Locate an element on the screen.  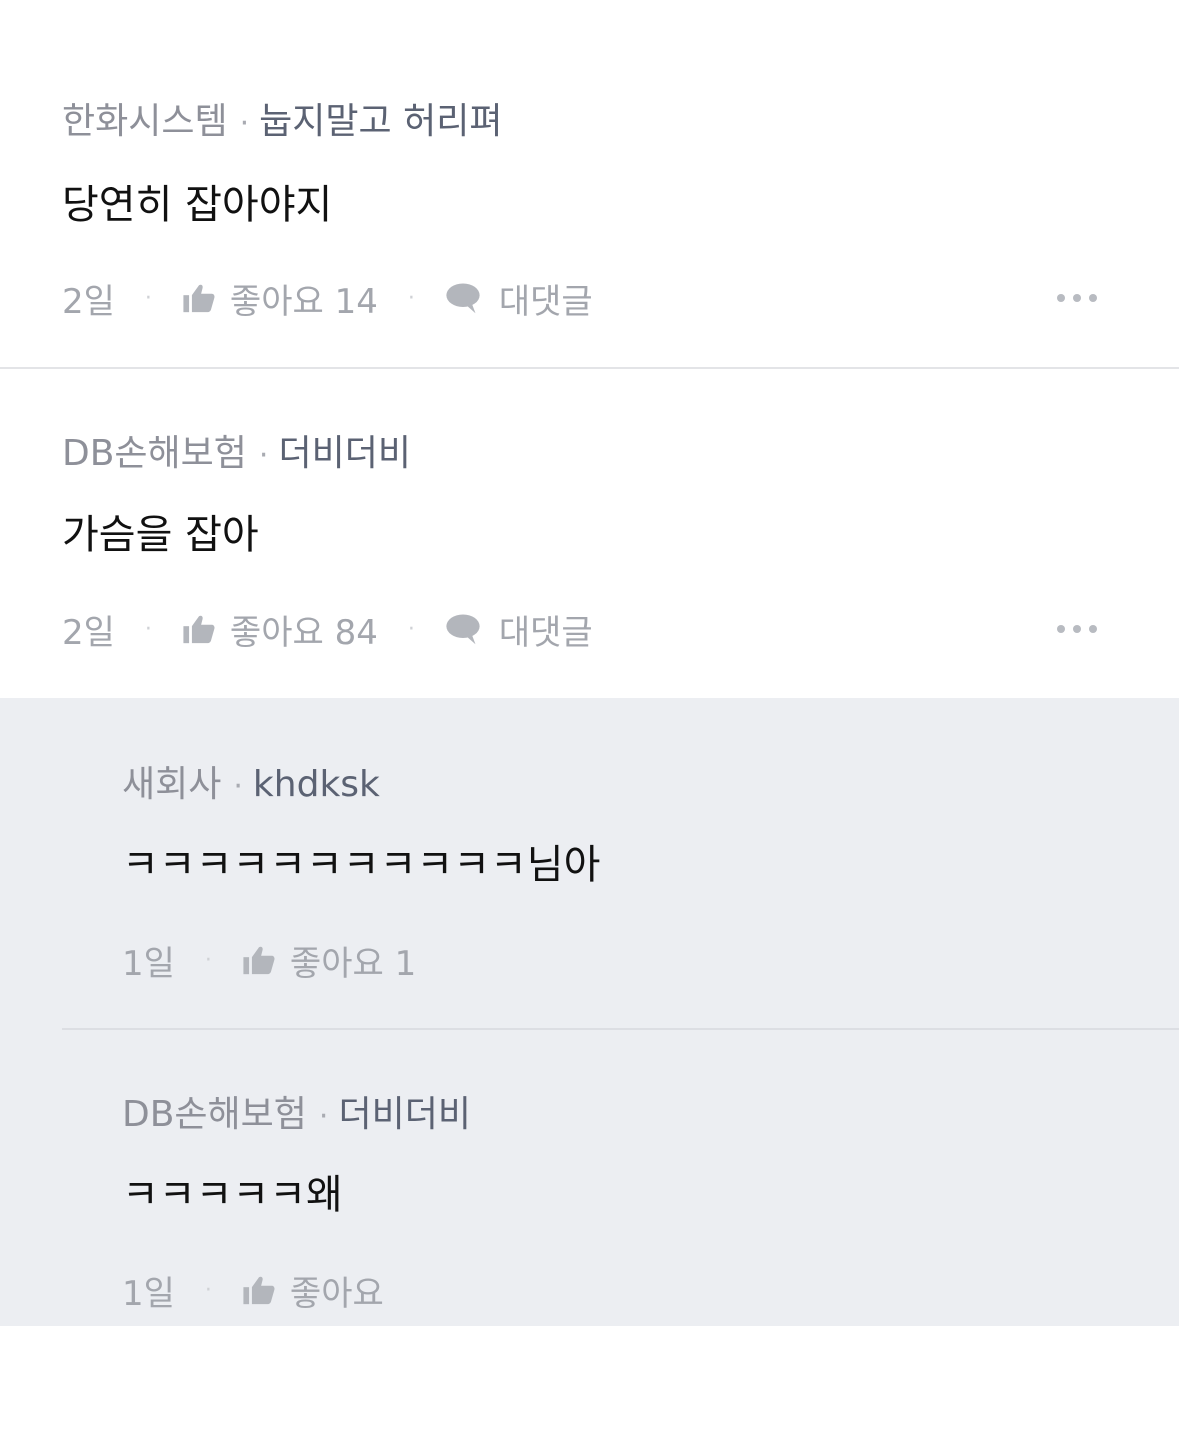
reply-actions: 1일 · 좋아요 is located at coordinates (253, 1290).